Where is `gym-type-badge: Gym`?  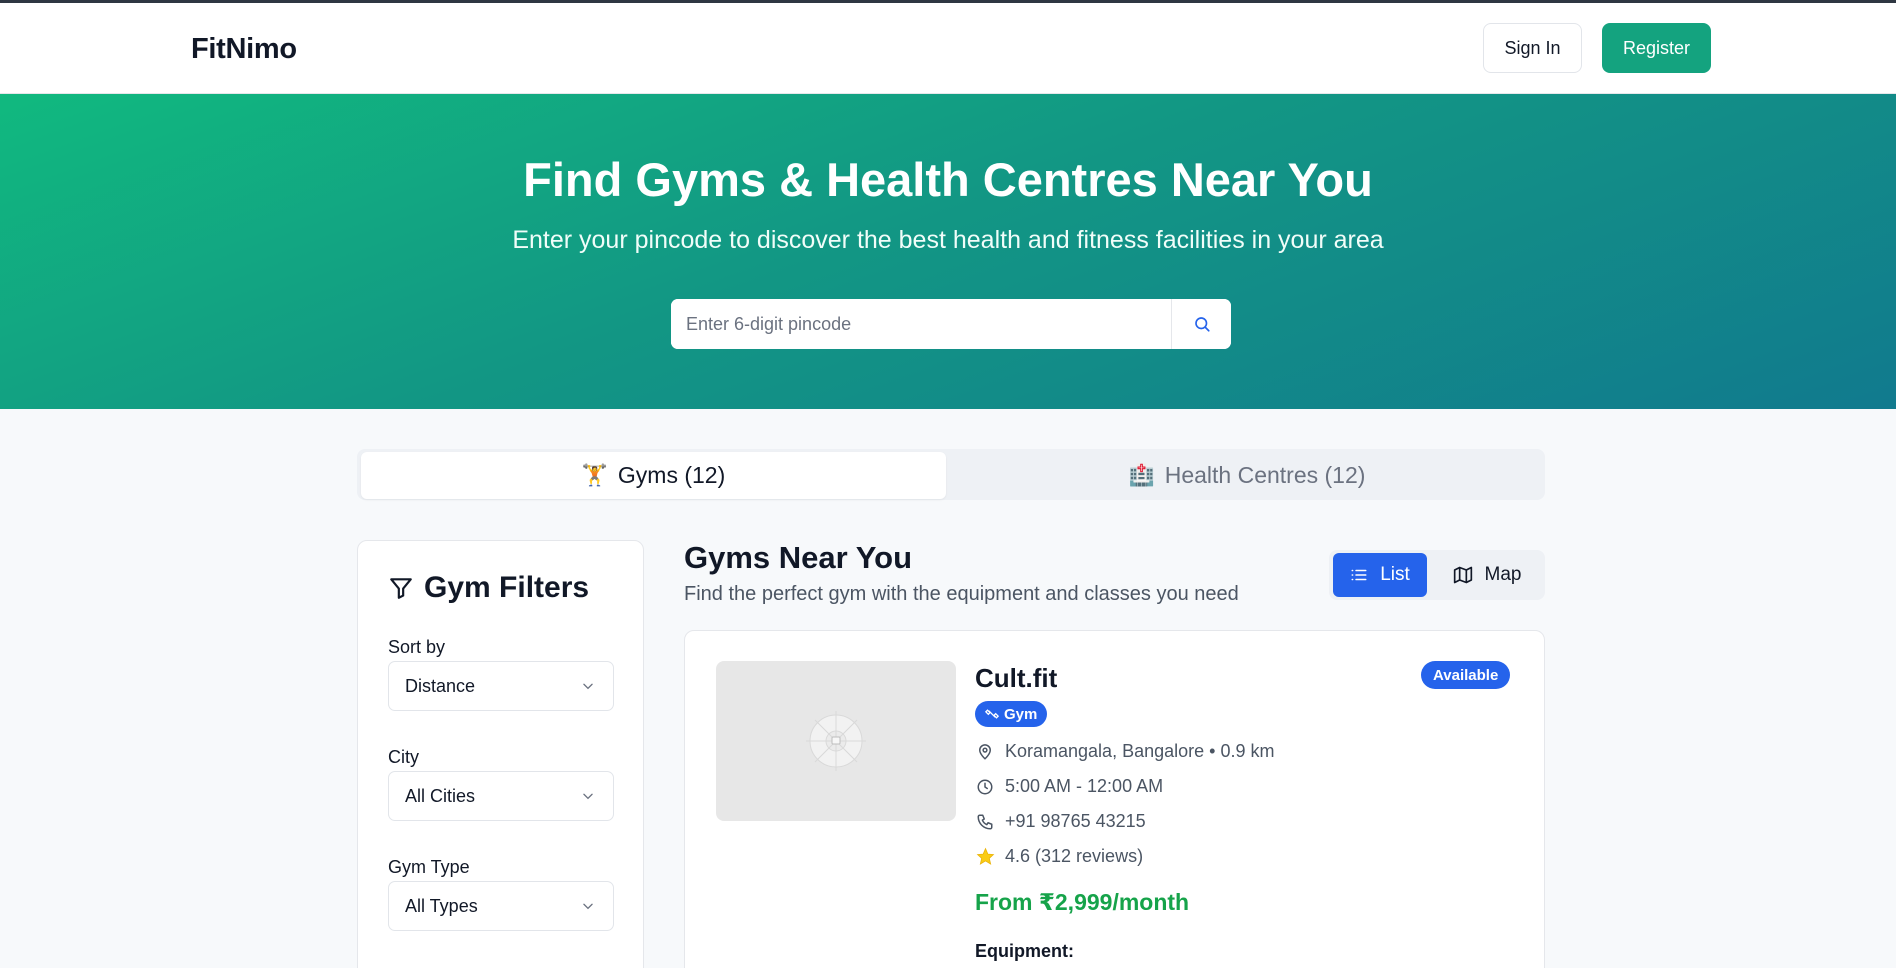
gym-type-badge: Gym is located at coordinates (1011, 714).